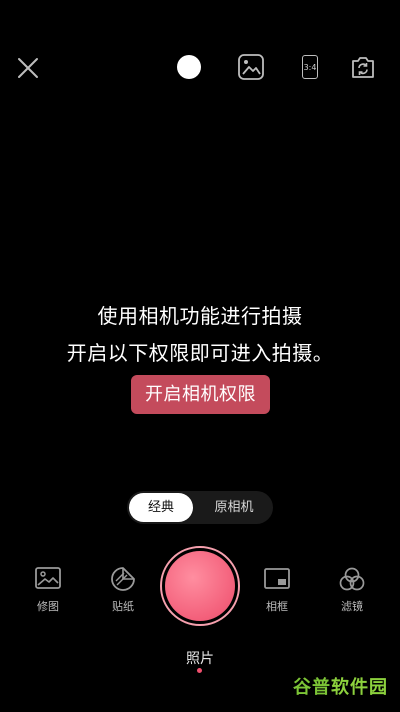  Describe the element at coordinates (277, 578) in the screenshot. I see `frame-icon` at that location.